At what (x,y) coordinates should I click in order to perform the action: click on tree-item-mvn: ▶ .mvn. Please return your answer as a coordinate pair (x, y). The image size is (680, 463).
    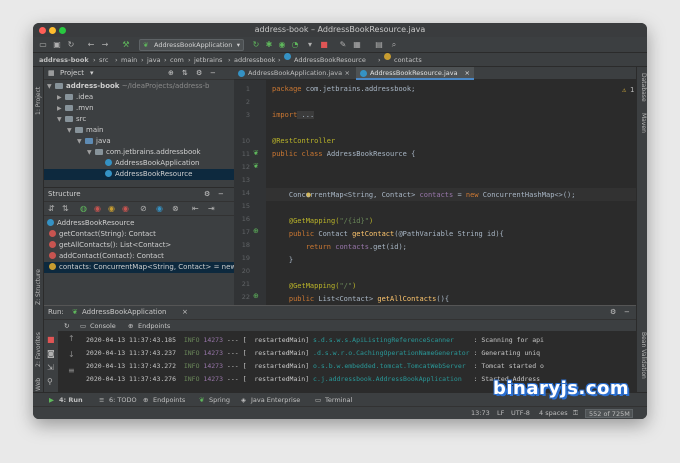
    Looking at the image, I should click on (139, 108).